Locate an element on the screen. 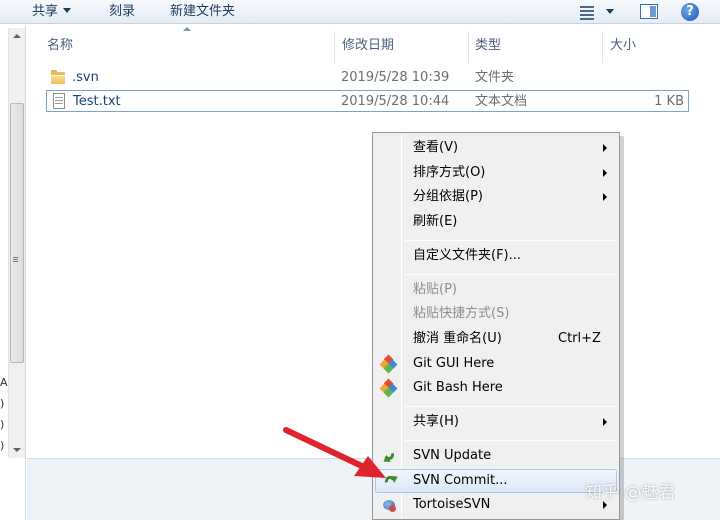 The width and height of the screenshot is (720, 520). menu-item-label: 粘贴(P) is located at coordinates (435, 289).